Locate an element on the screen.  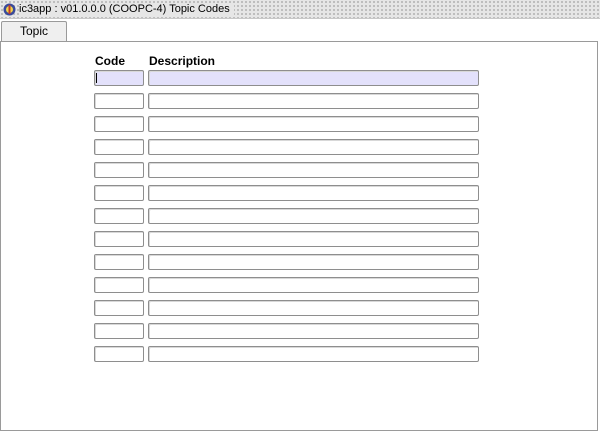
window-title: ic3app : v01.0.0.0 (COOPC-4) Topic Codes is located at coordinates (126, 9).